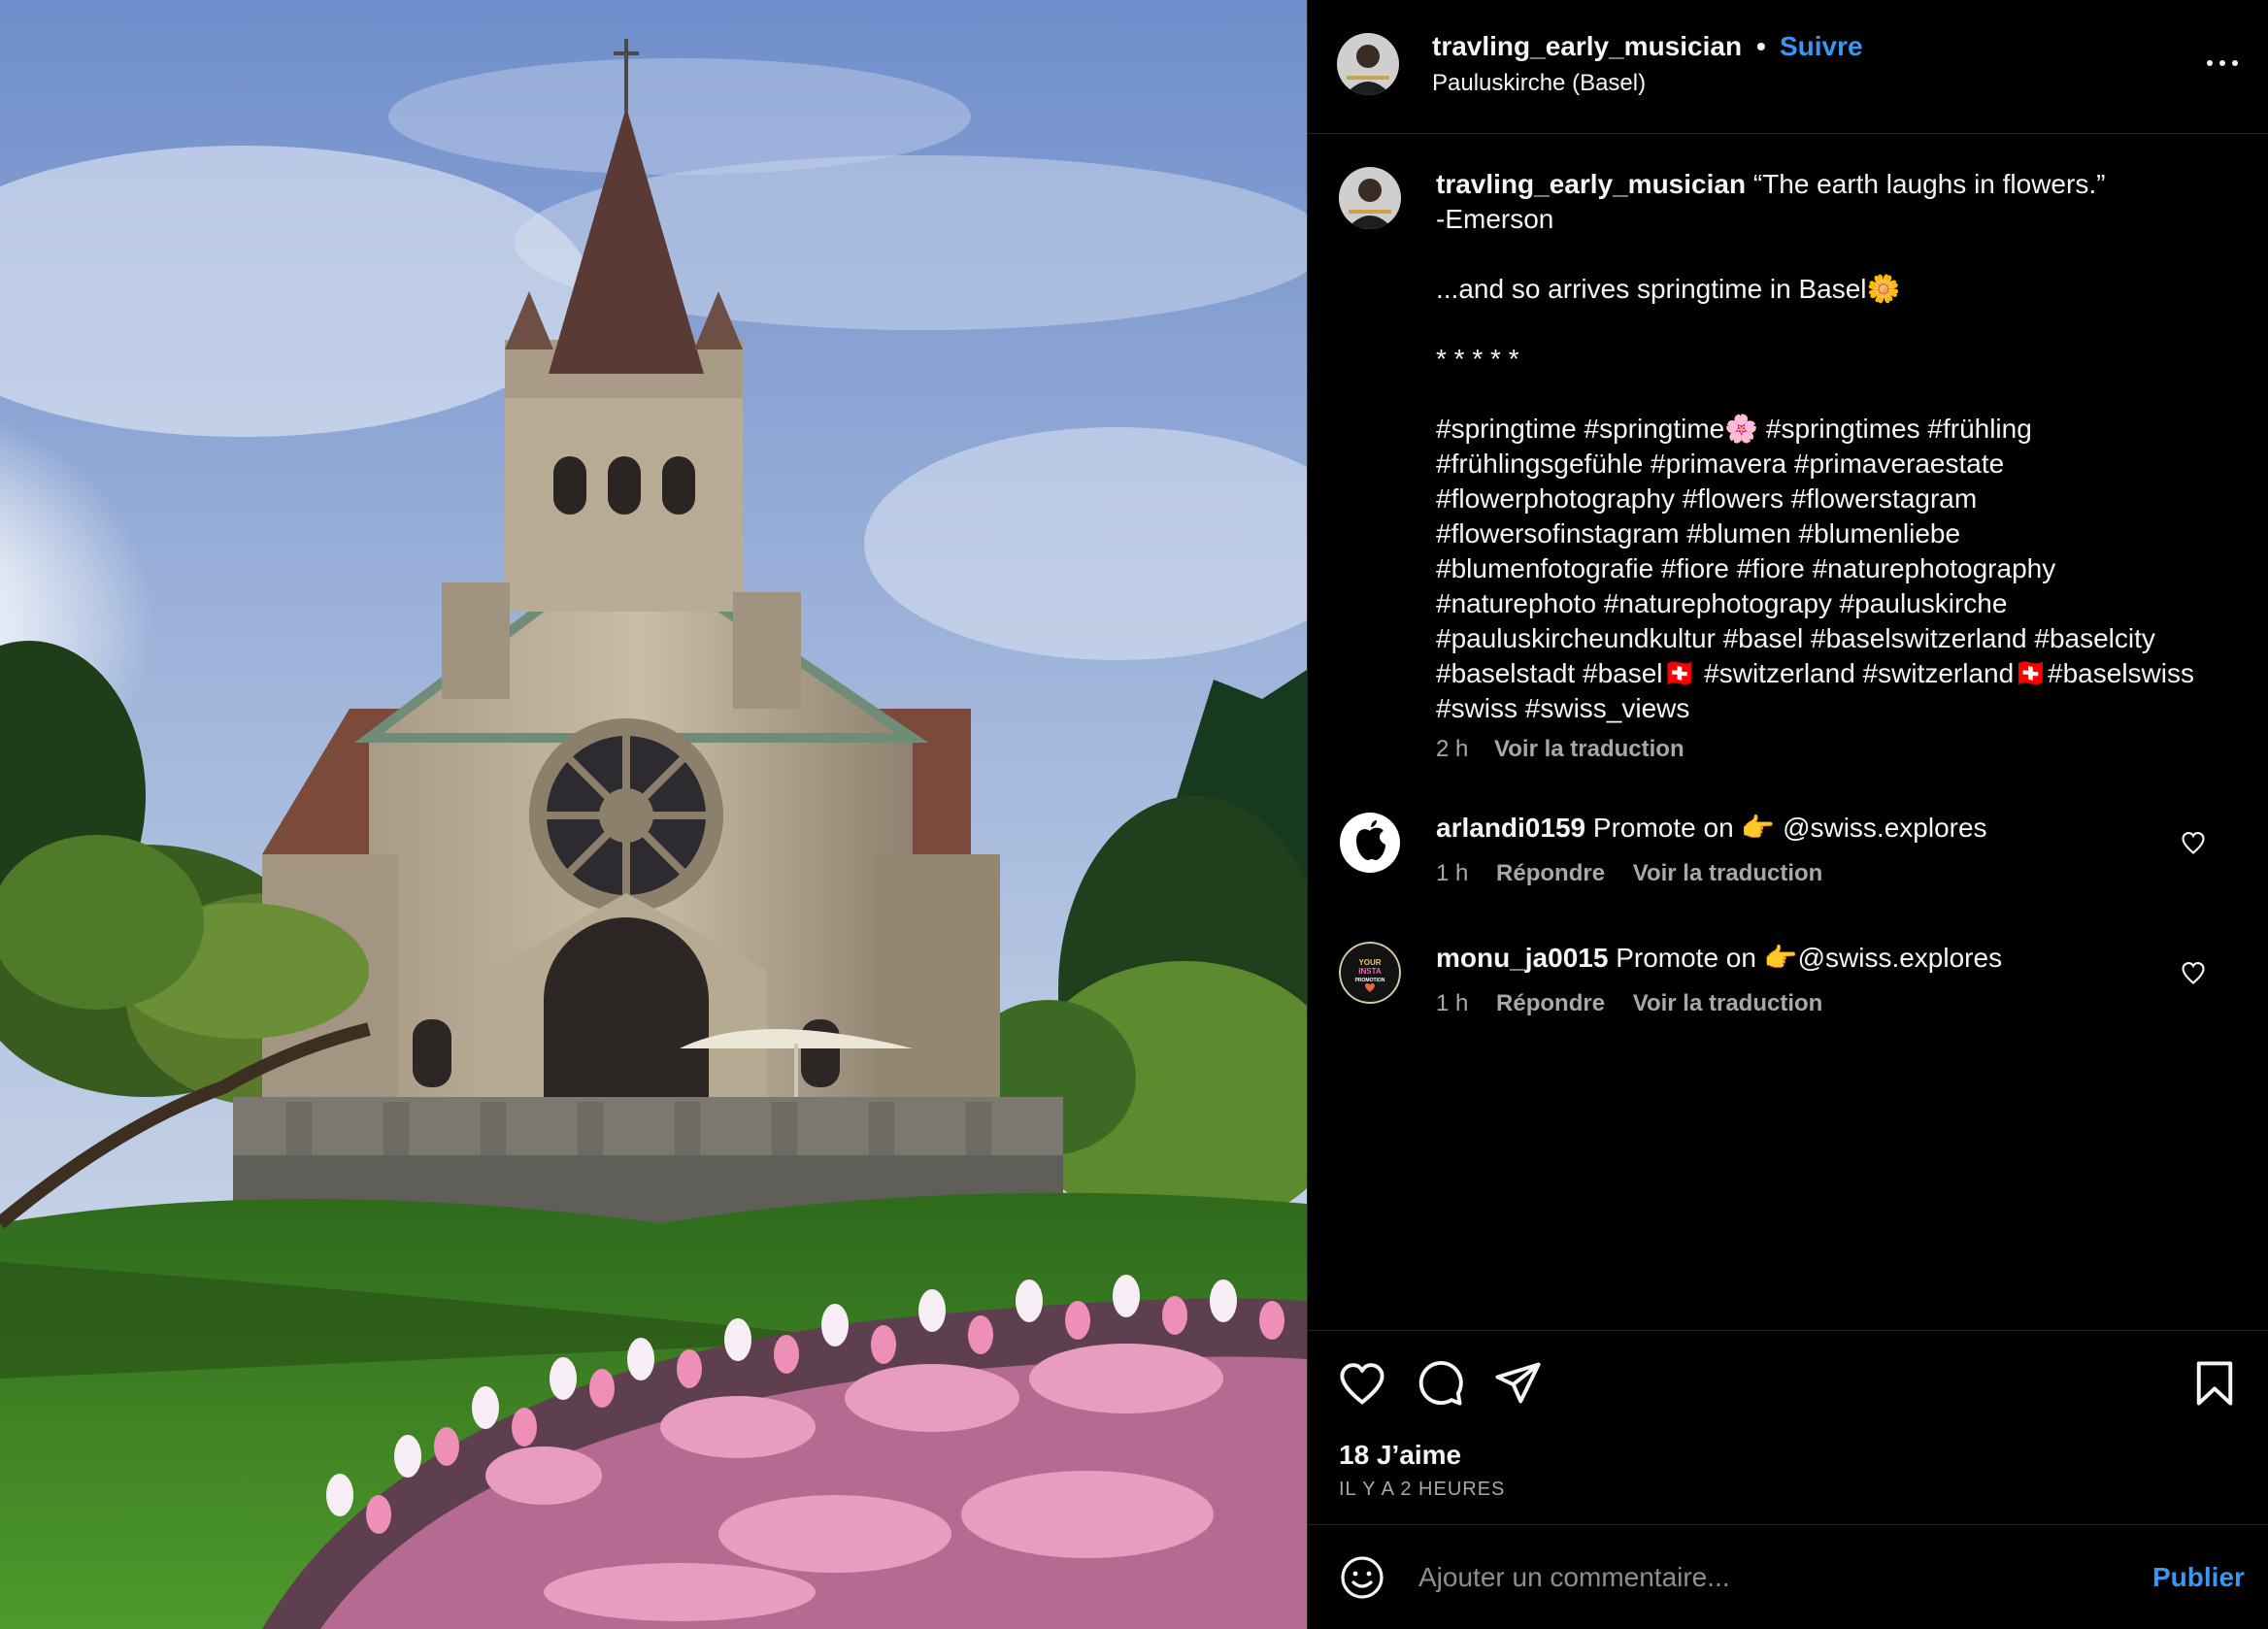 The height and width of the screenshot is (1629, 2268). I want to click on emoji-icon, so click(1362, 1577).